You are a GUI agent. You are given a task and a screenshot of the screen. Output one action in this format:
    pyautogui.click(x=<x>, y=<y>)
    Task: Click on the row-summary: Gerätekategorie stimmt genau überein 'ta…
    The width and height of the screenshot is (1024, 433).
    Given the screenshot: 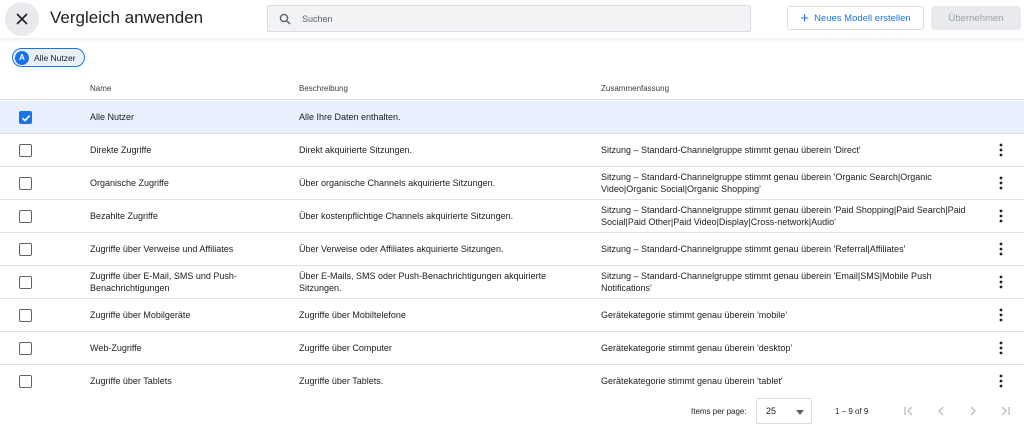 What is the action you would take?
    pyautogui.click(x=692, y=381)
    